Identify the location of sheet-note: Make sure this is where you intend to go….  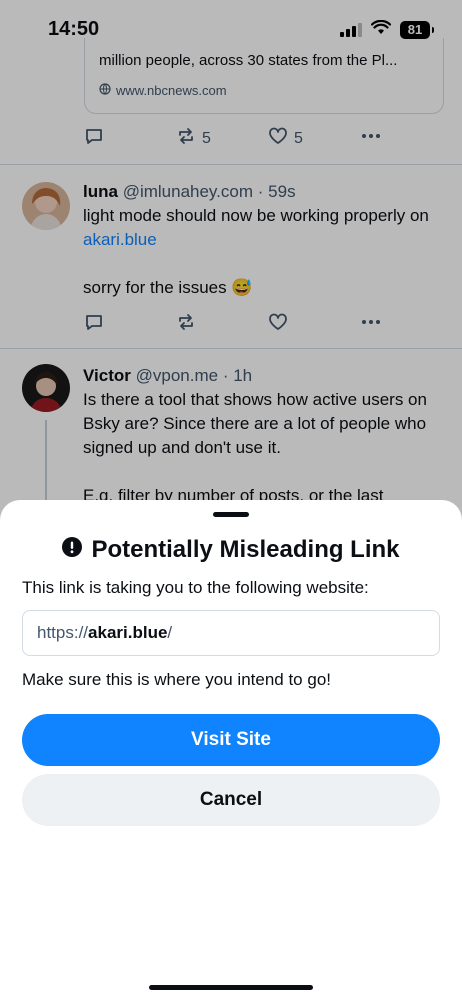
(176, 679).